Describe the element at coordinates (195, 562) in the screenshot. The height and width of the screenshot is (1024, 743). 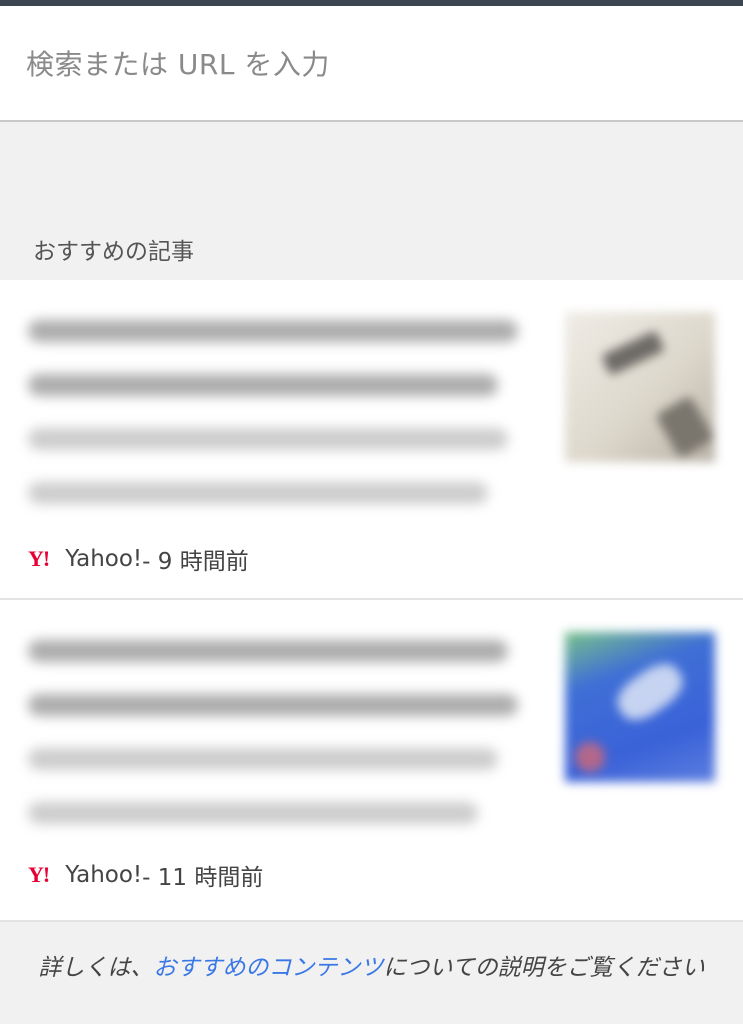
I see `article-time: - 9 時間前` at that location.